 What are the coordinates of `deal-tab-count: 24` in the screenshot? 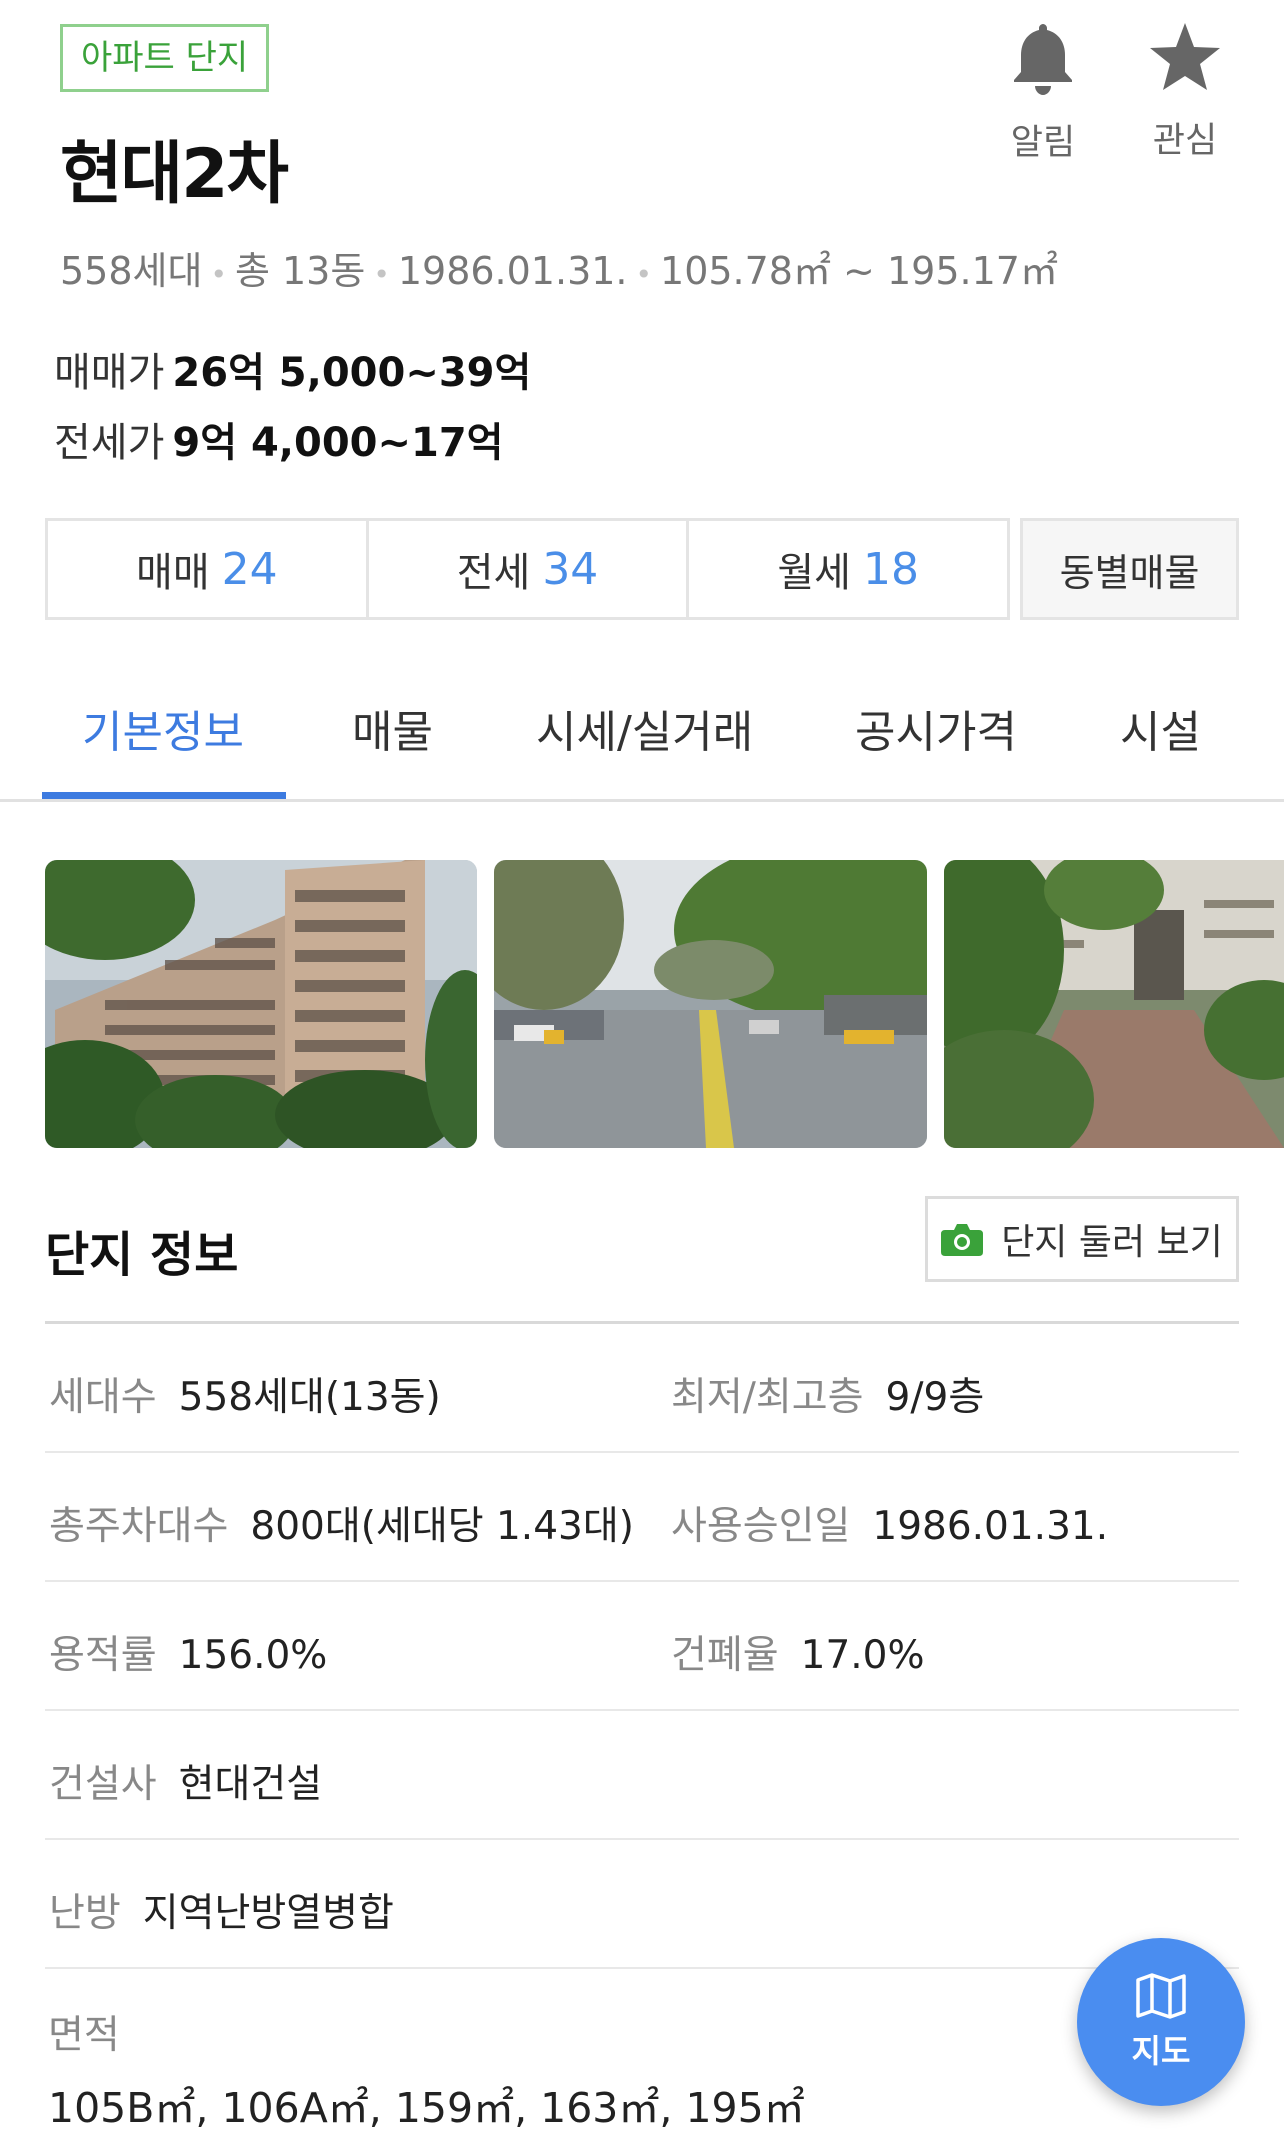 It's located at (249, 569).